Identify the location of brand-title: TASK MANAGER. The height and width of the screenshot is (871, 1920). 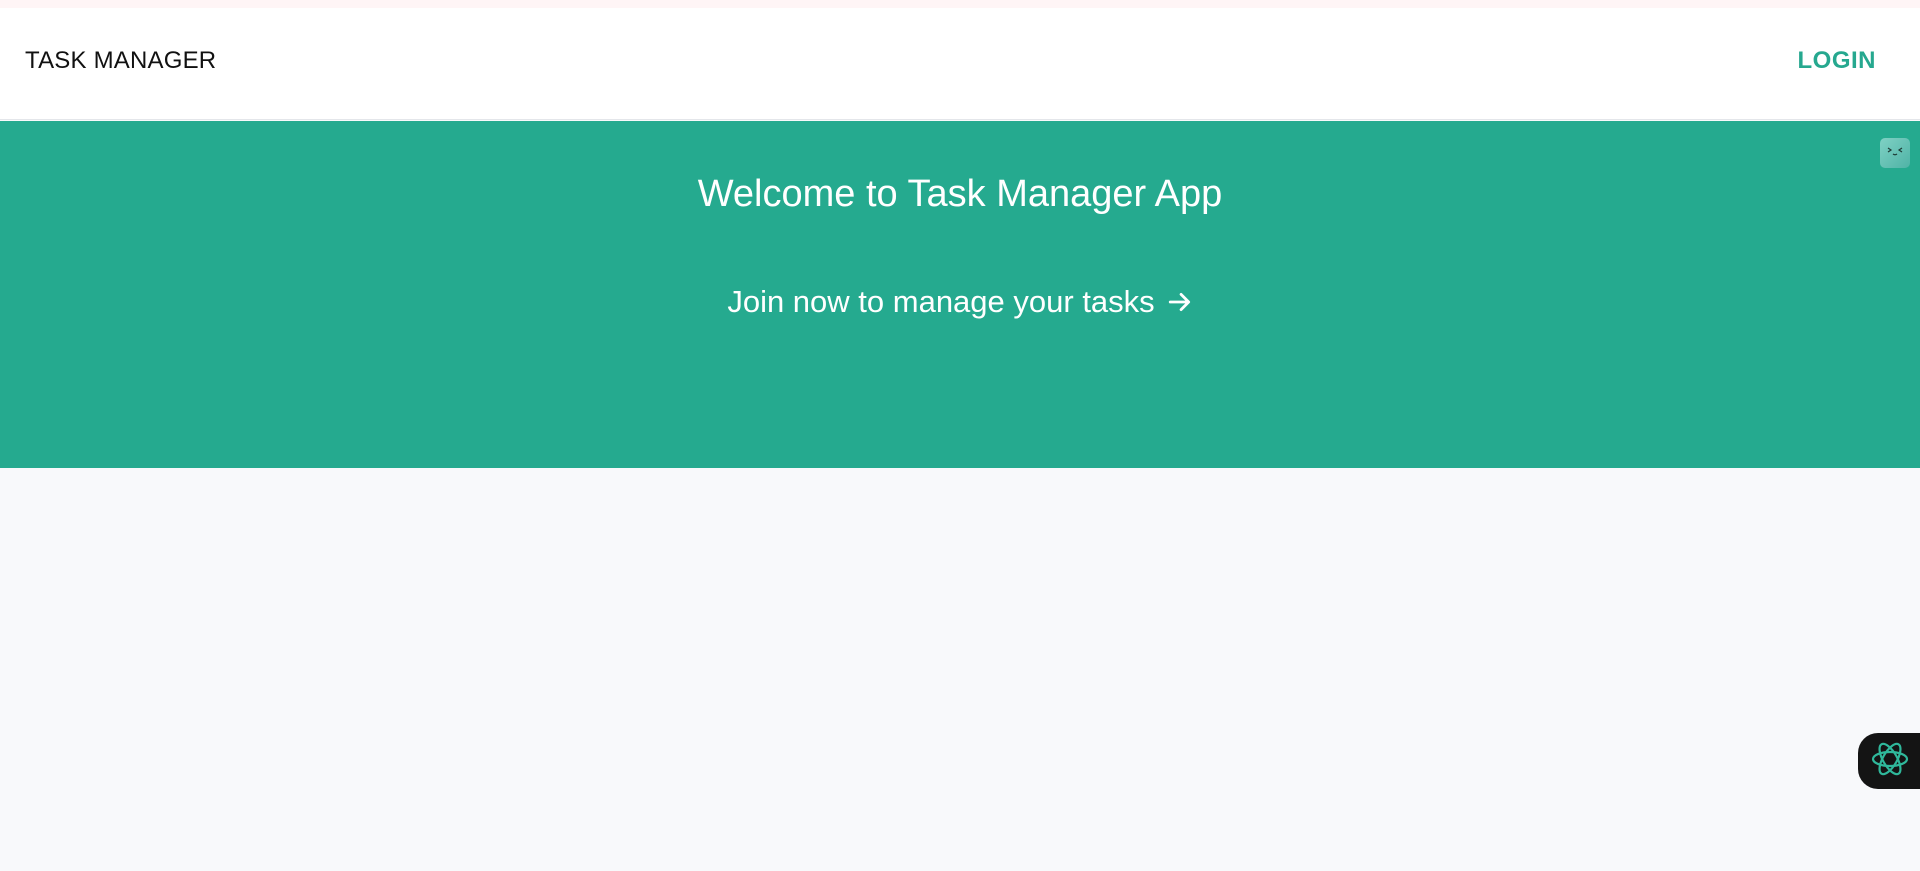
(121, 60).